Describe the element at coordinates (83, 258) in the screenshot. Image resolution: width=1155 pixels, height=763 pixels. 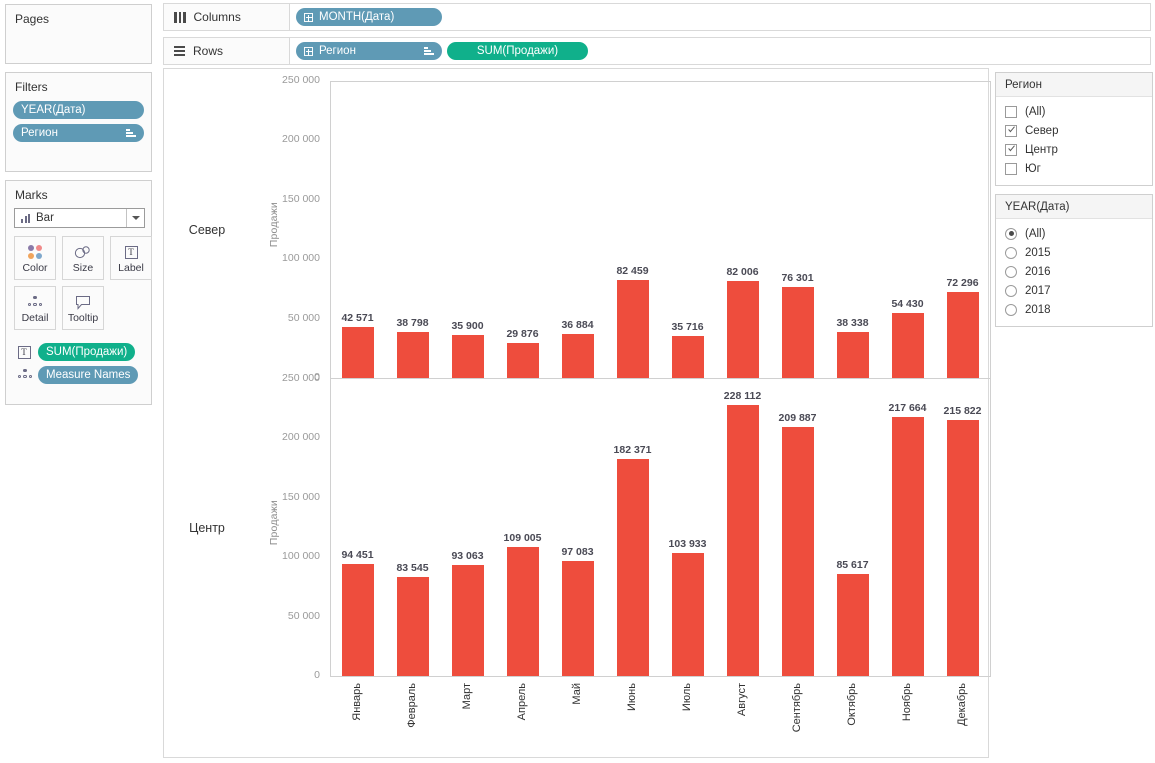
I see `marks-size-button: Size` at that location.